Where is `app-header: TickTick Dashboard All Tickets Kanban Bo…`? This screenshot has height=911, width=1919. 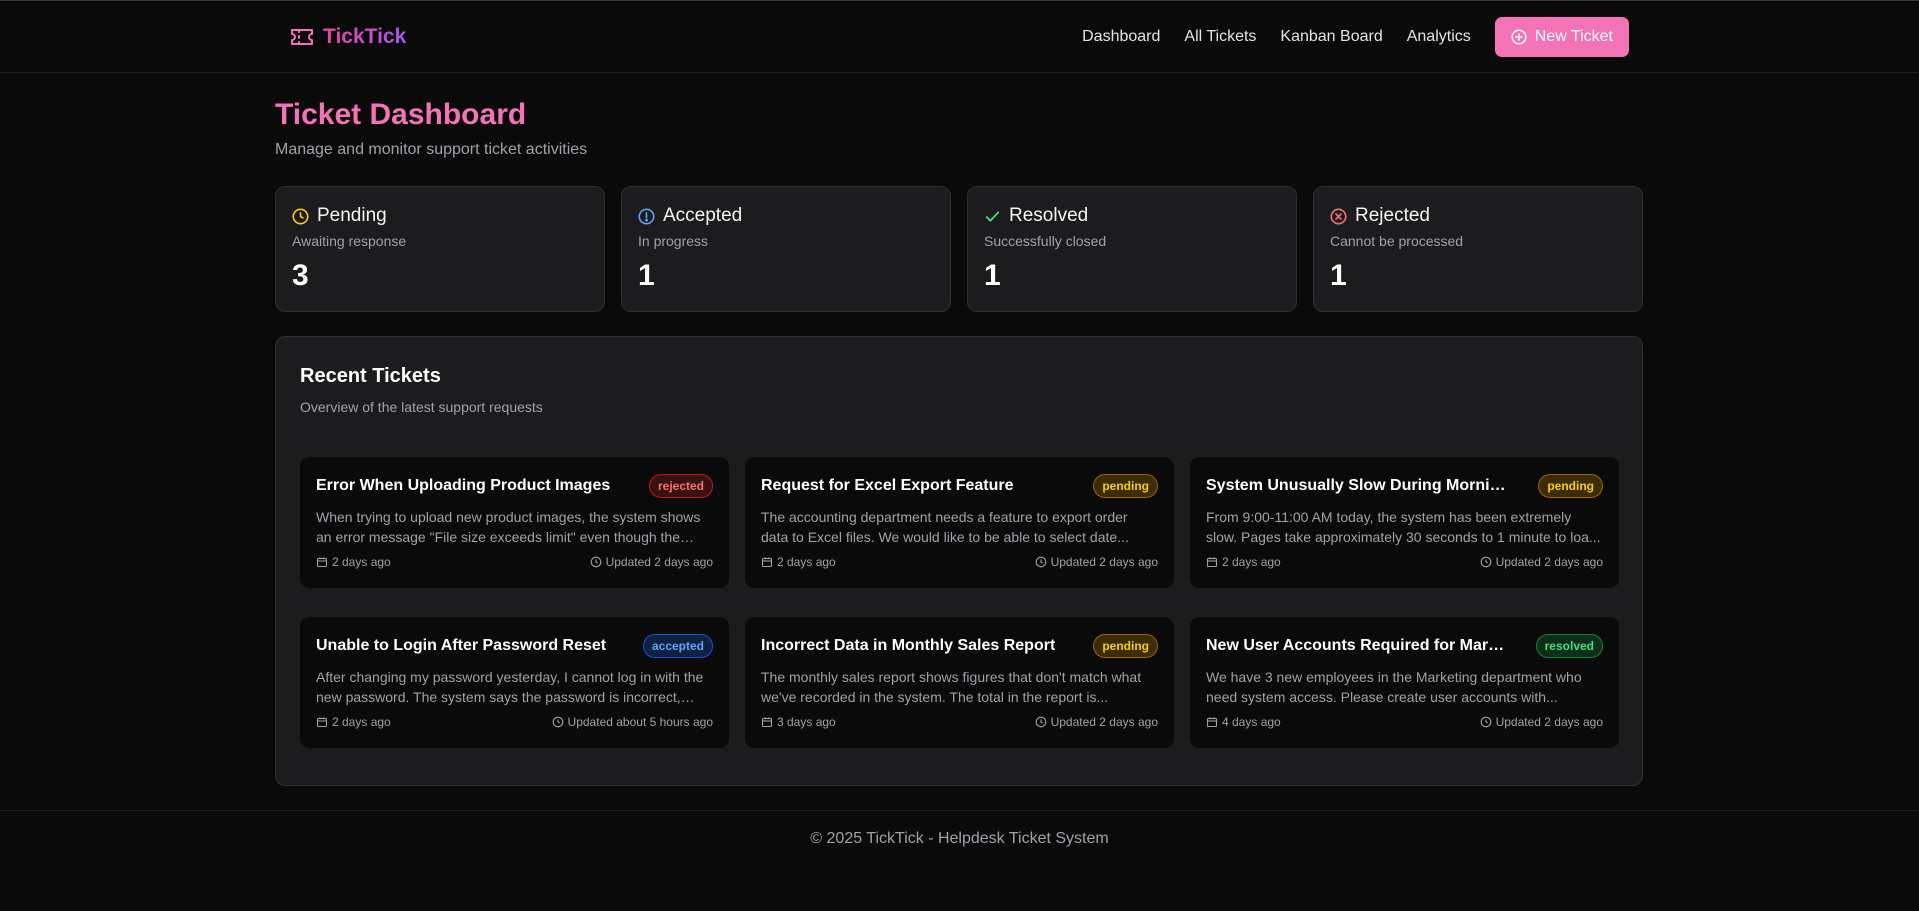
app-header: TickTick Dashboard All Tickets Kanban Bo… is located at coordinates (959, 37).